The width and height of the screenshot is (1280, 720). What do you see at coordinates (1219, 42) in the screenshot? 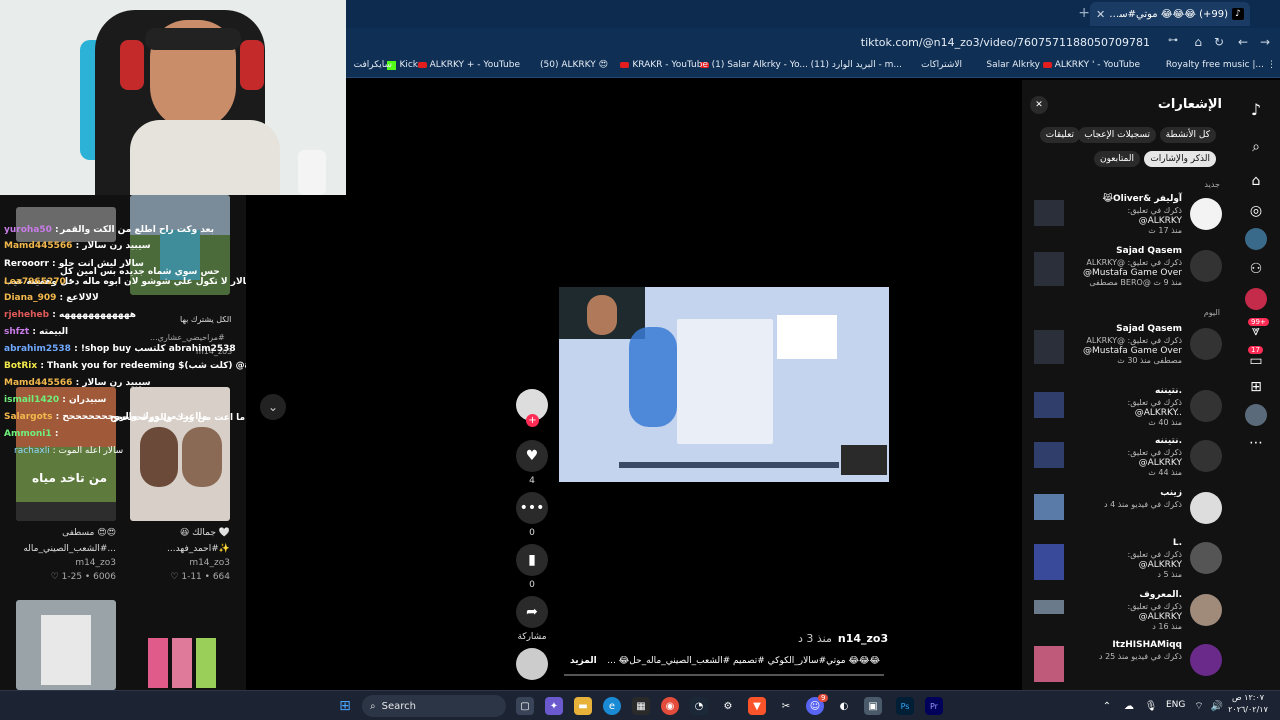
I see `reload-icon: ↻` at bounding box center [1219, 42].